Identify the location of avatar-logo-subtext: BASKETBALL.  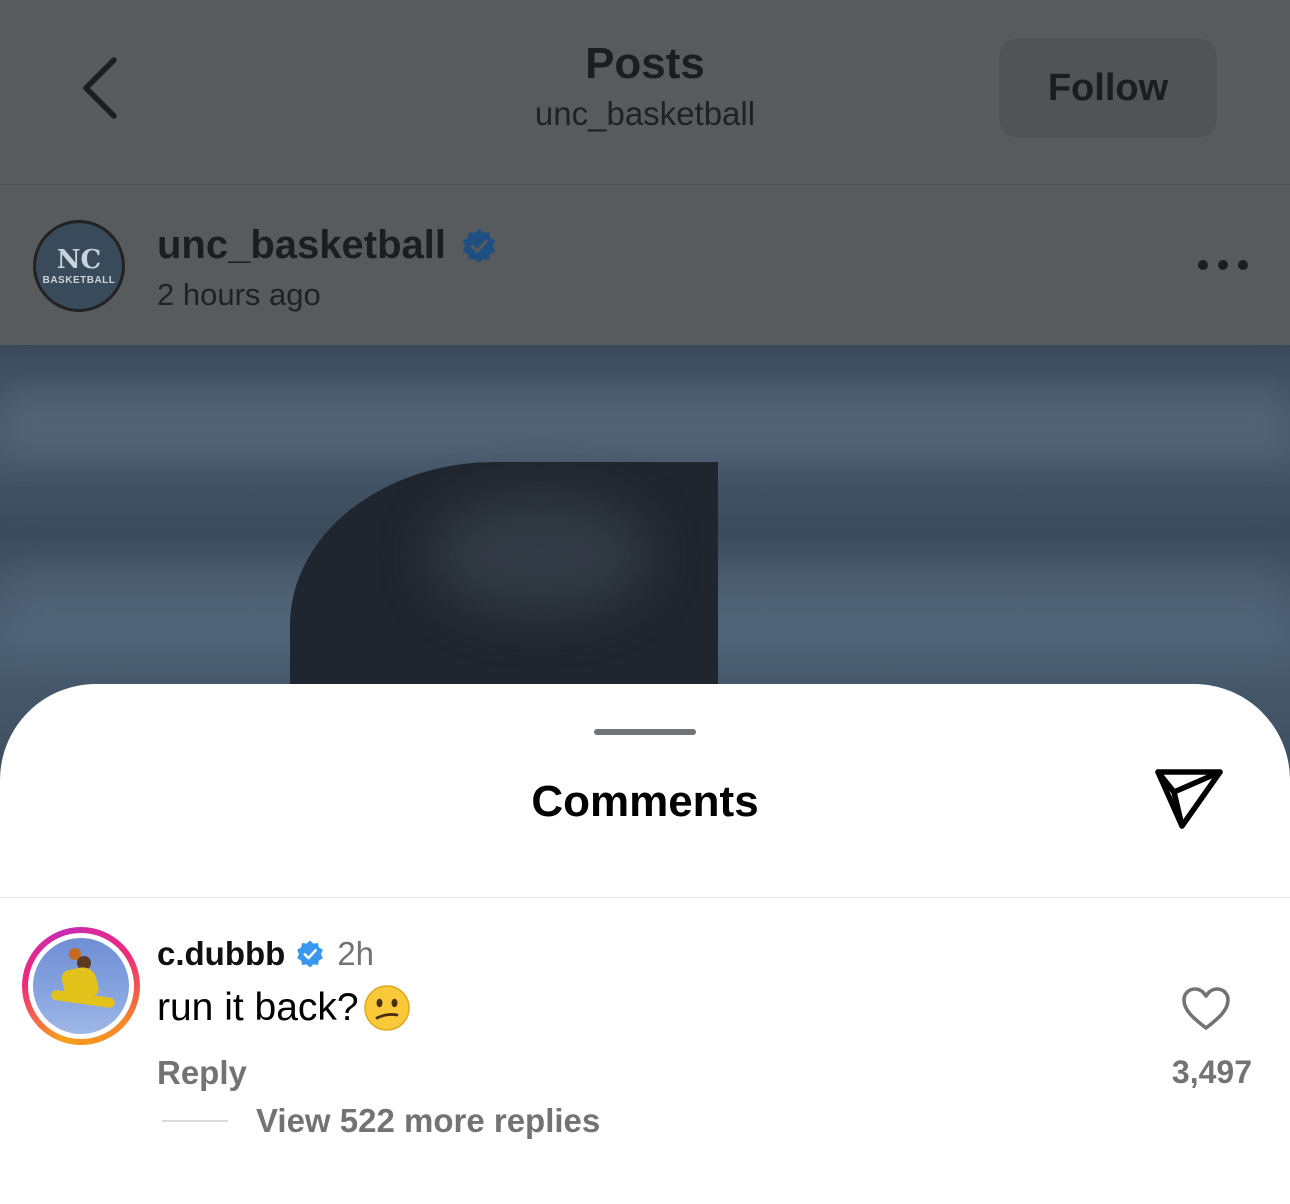
(79, 280).